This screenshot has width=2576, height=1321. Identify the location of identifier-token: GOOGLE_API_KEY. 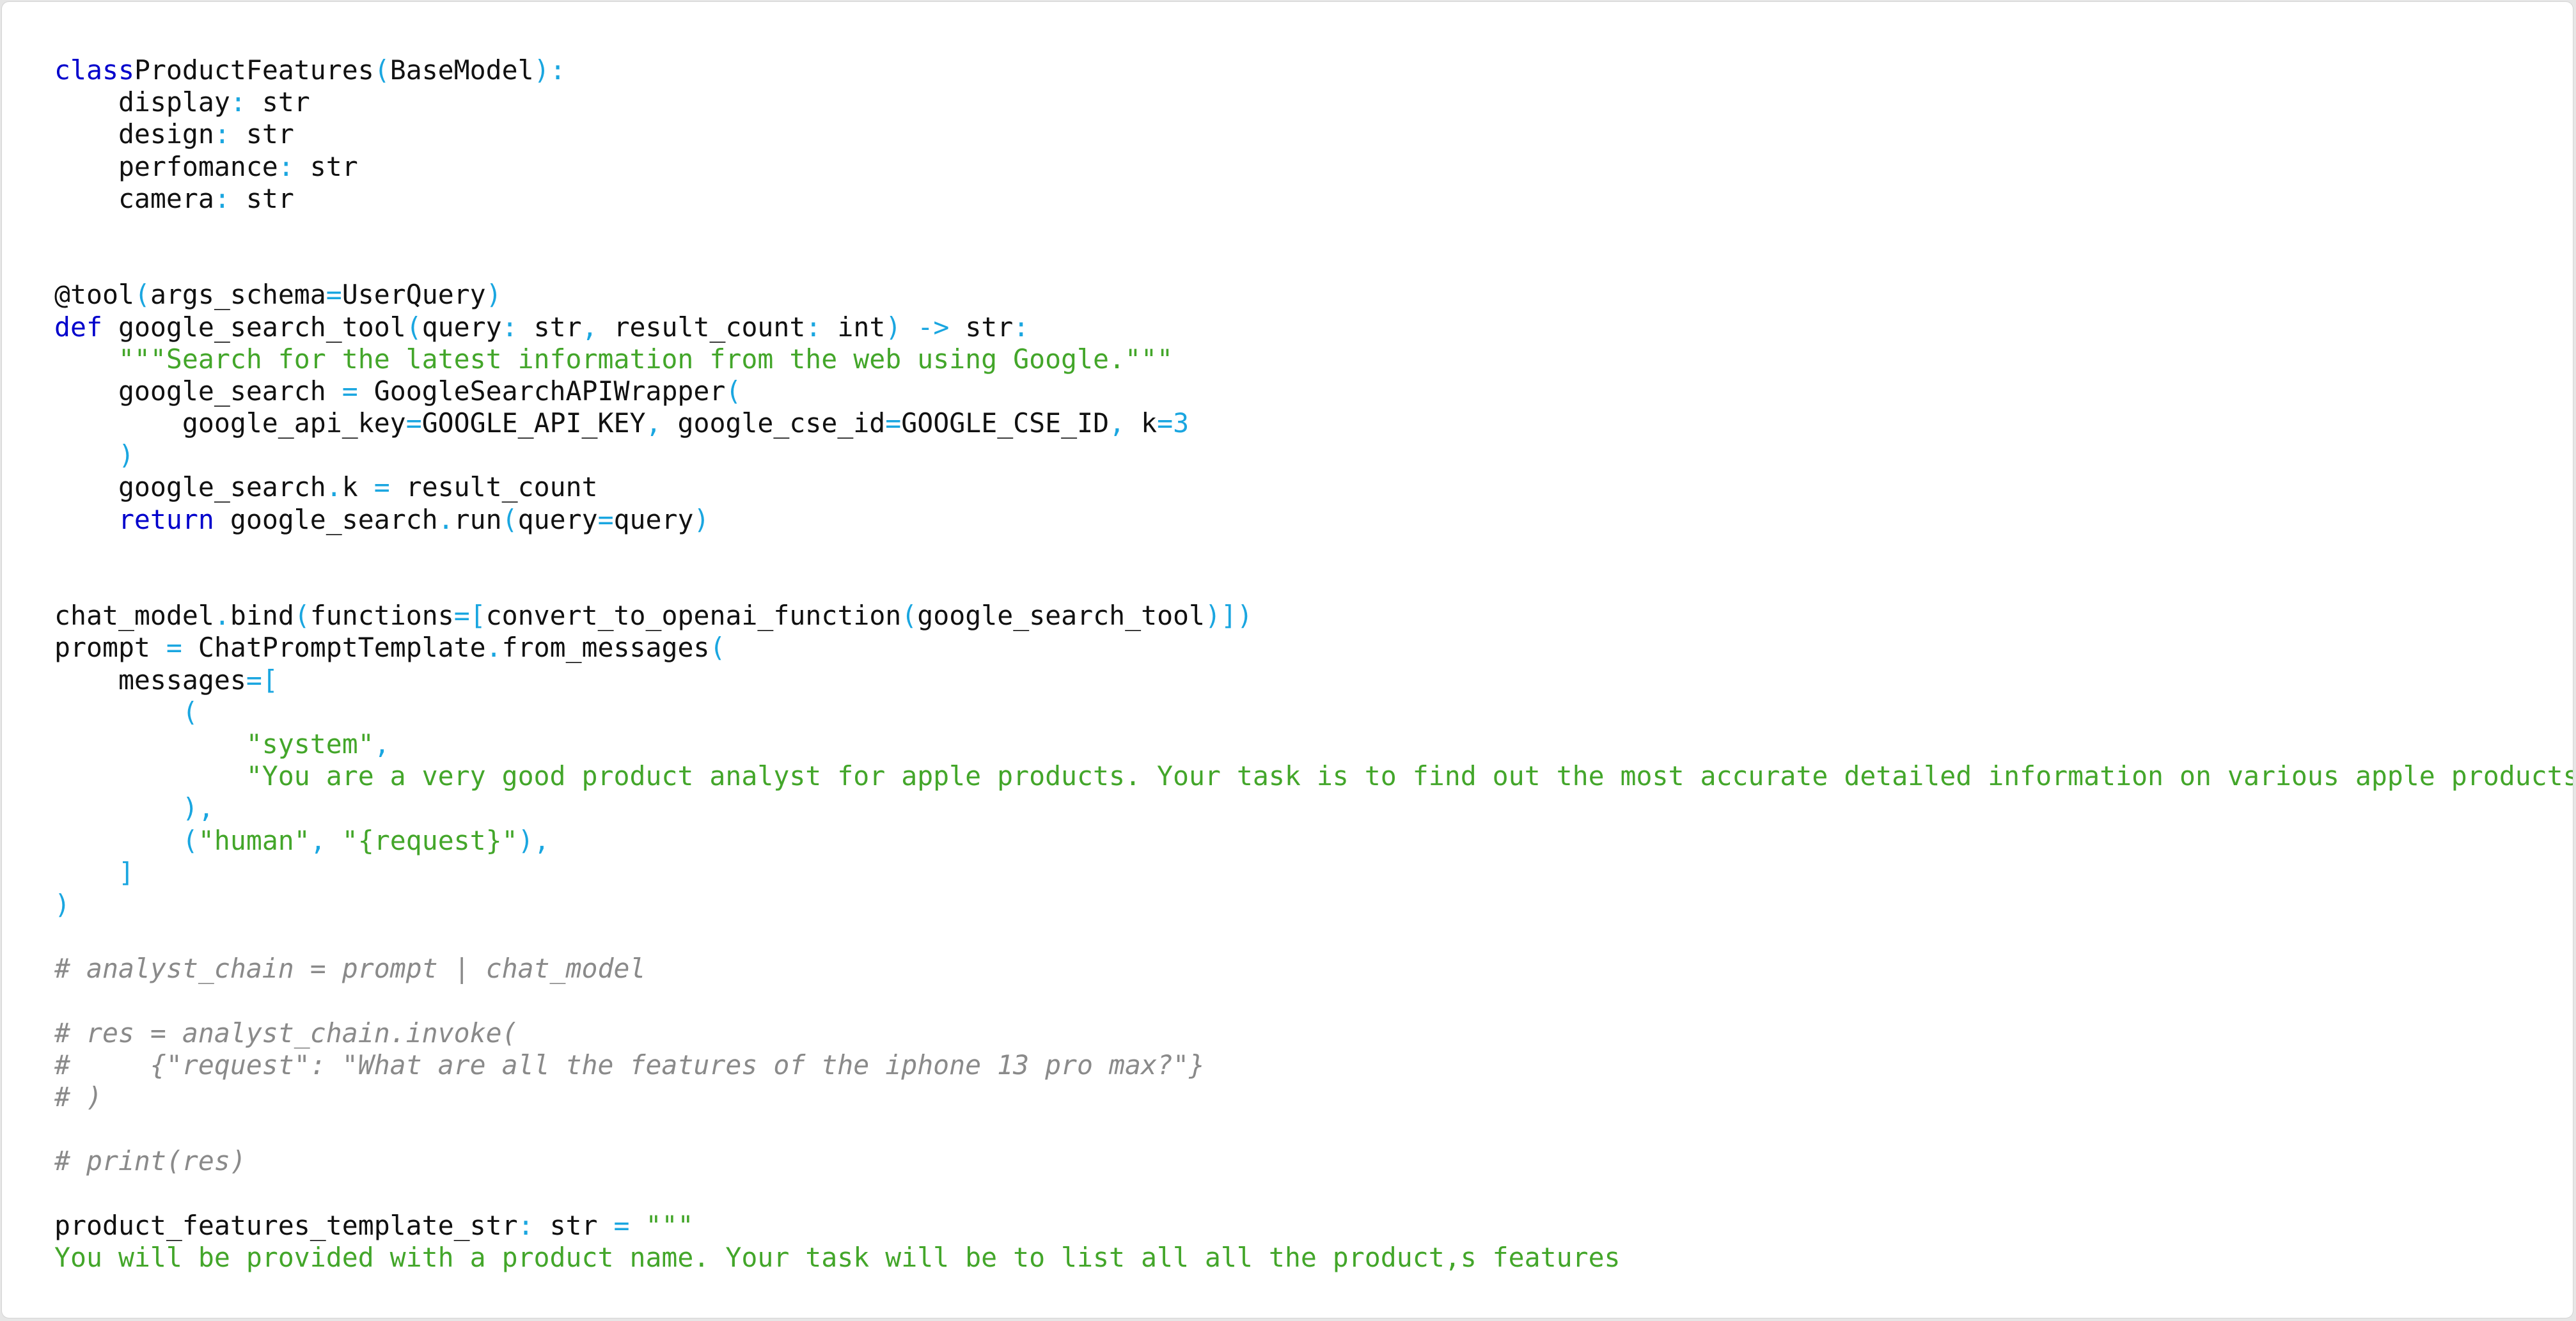
(533, 423).